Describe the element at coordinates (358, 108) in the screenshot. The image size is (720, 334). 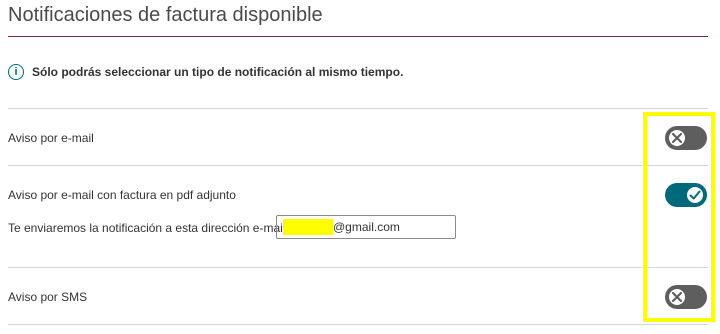
I see `section-divider` at that location.